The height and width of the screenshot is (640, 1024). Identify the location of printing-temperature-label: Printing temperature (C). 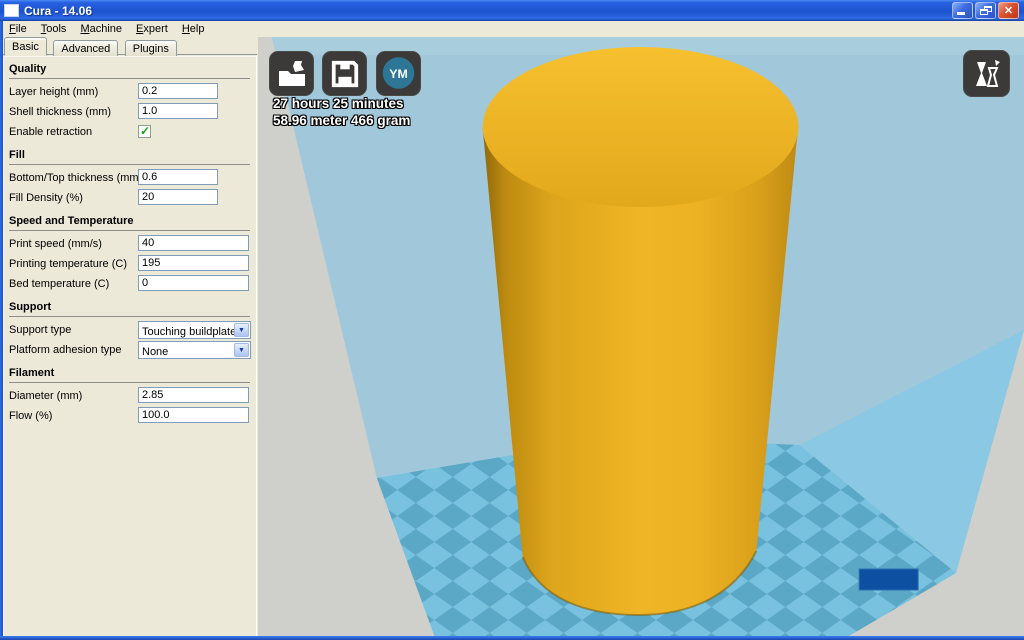
(68, 264).